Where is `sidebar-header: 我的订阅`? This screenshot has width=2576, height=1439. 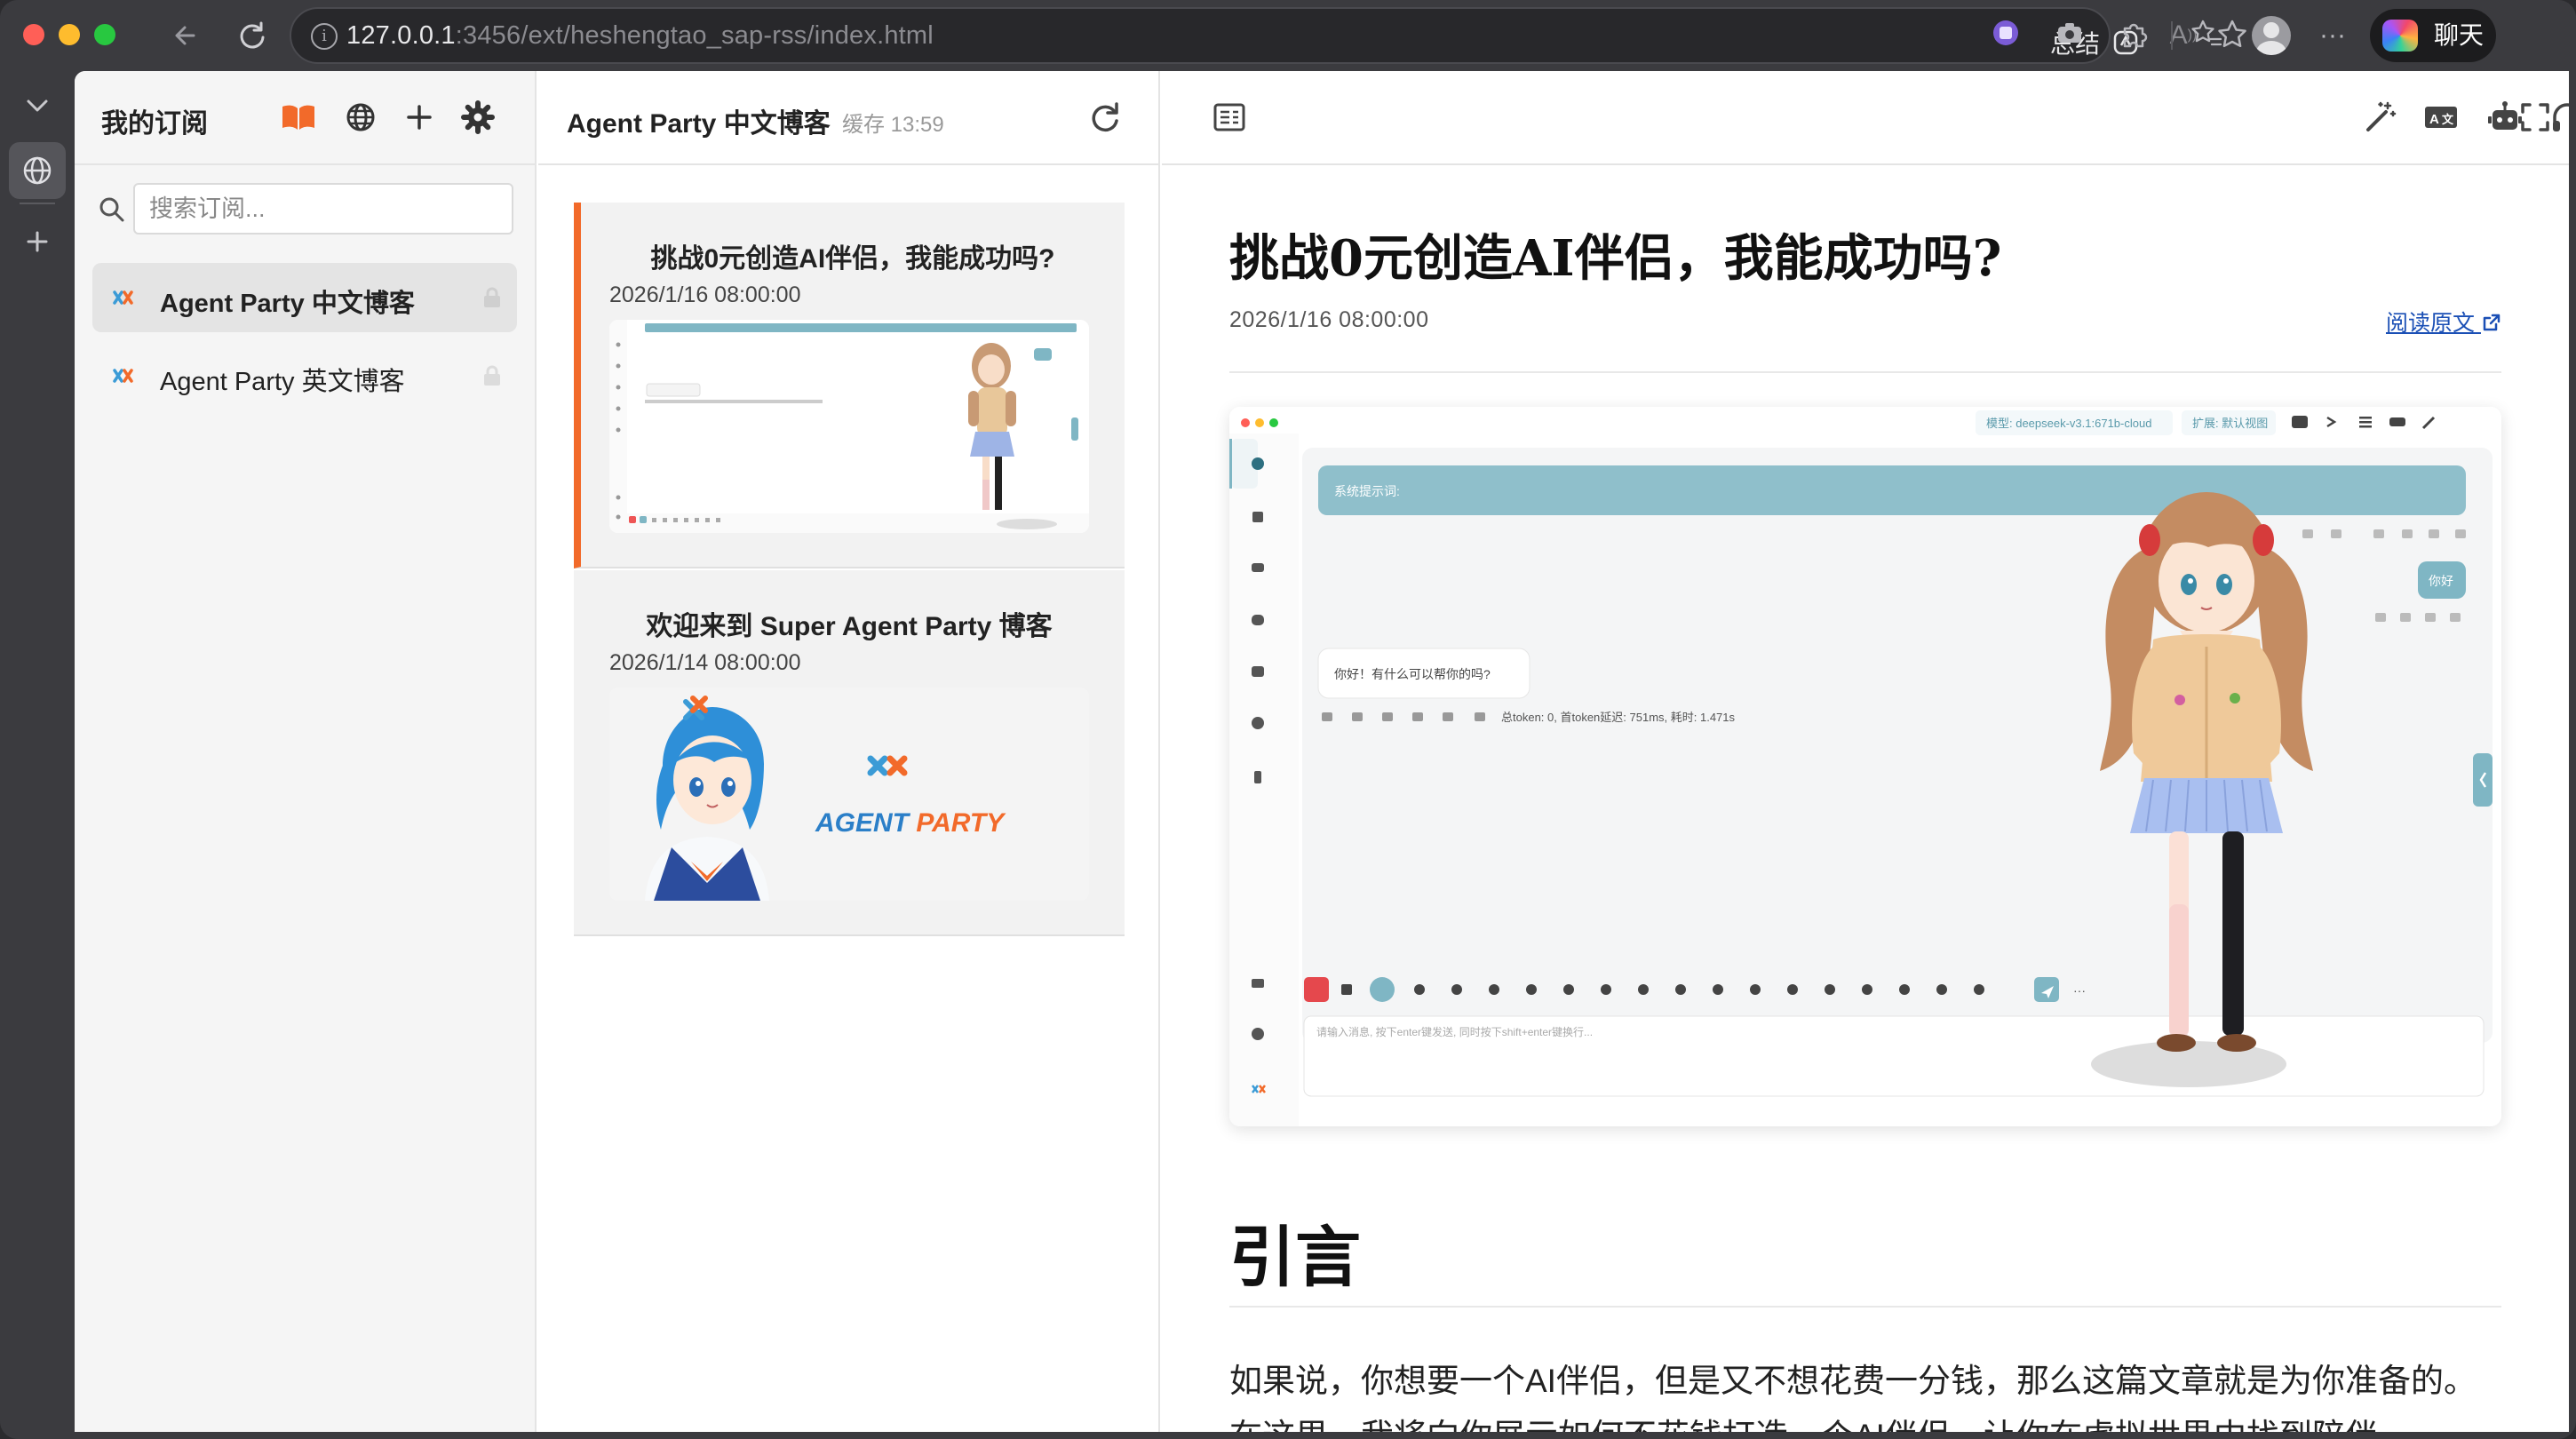 sidebar-header: 我的订阅 is located at coordinates (306, 118).